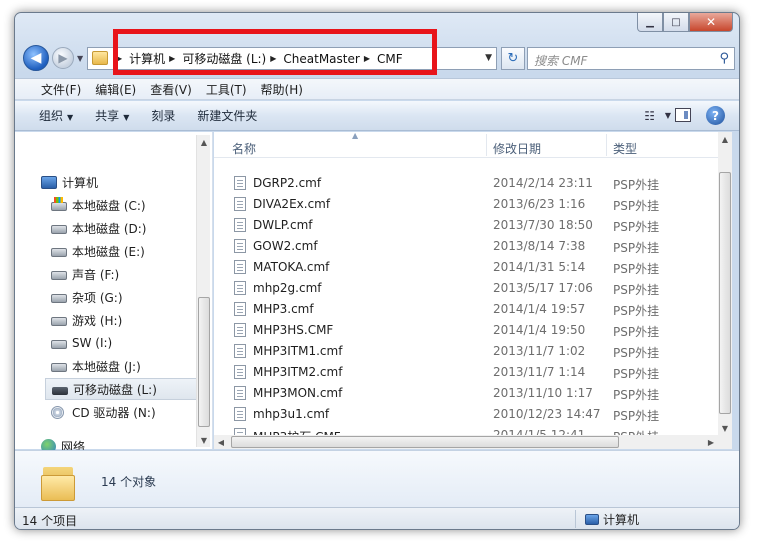  I want to click on menu-tools: 工具(T), so click(226, 89).